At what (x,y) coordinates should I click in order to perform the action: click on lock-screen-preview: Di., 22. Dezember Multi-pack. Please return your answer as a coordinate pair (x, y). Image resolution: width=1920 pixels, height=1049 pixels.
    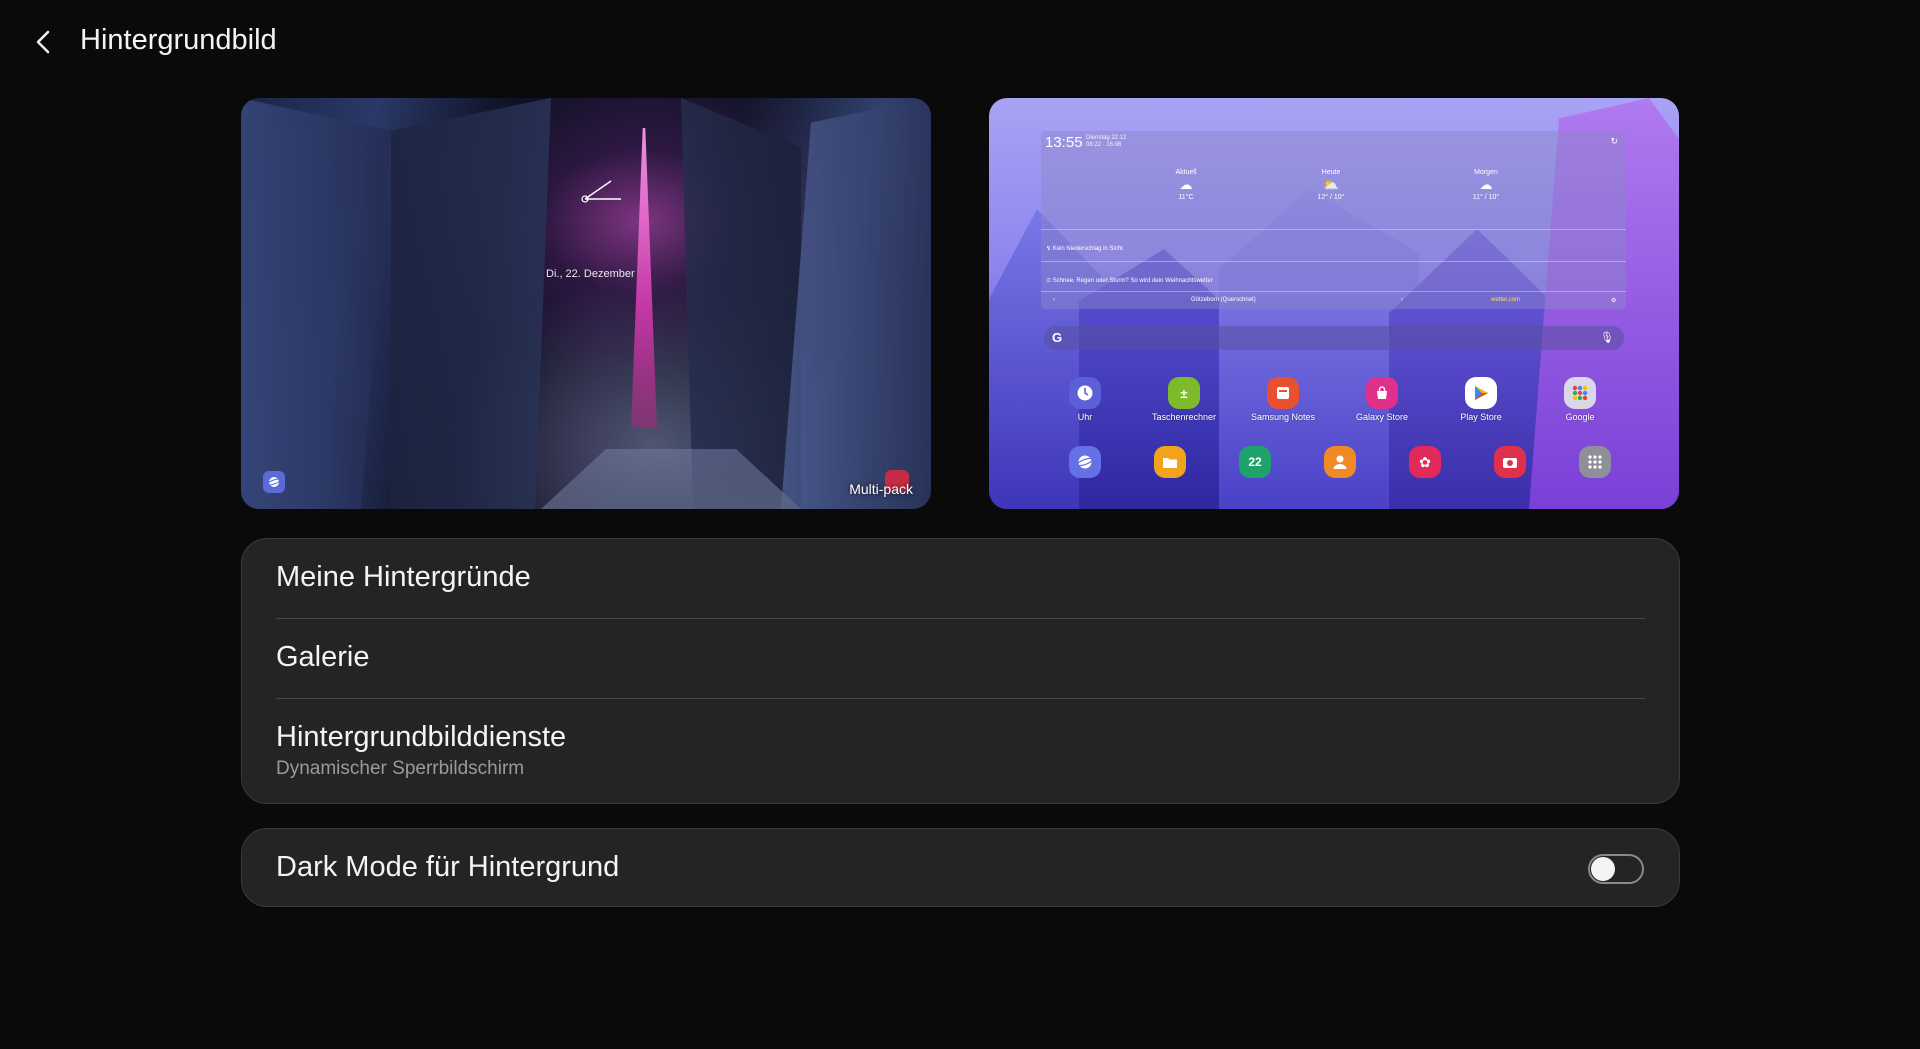
    Looking at the image, I should click on (586, 303).